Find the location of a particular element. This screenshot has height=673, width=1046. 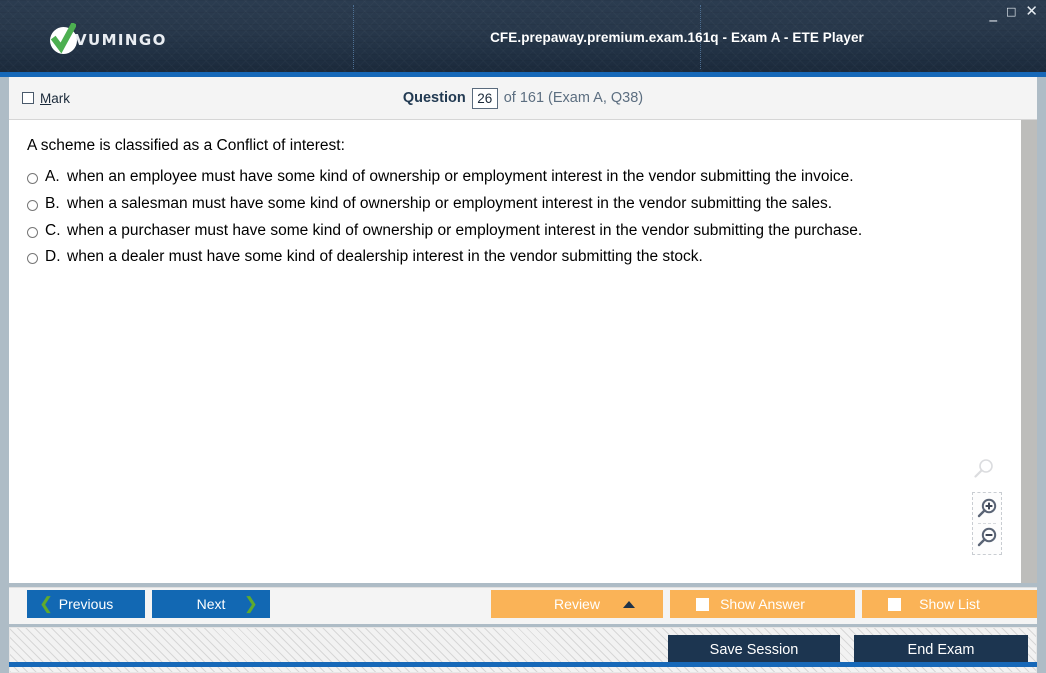

option-letter-a: A. is located at coordinates (52, 177).